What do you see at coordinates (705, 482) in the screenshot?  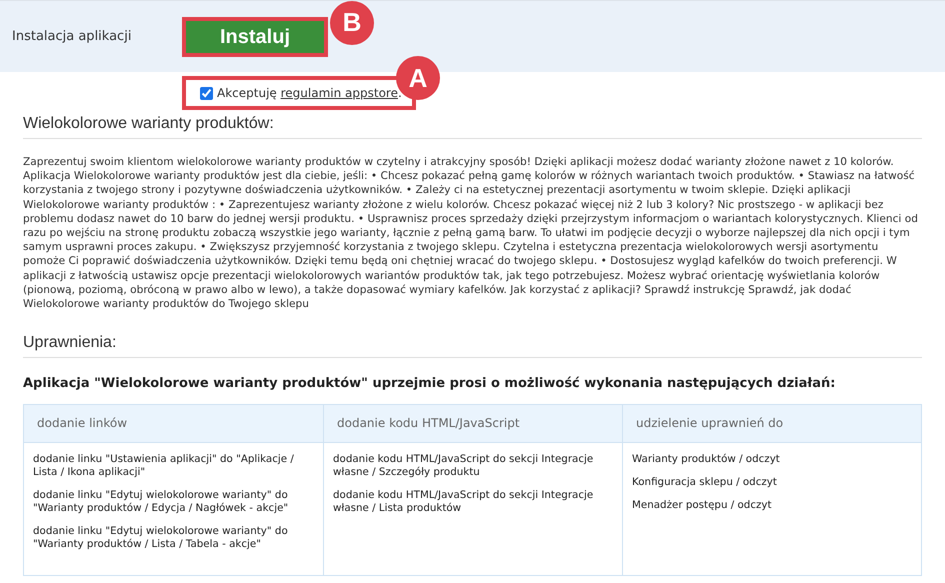 I see `permission-item: Konfiguracja sklepu / odczyt` at bounding box center [705, 482].